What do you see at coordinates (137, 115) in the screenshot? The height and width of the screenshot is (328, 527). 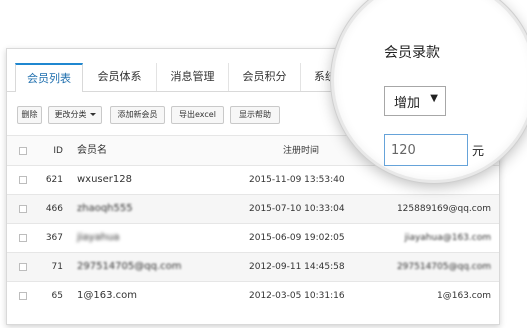 I see `add-member-button: 添加新会员` at bounding box center [137, 115].